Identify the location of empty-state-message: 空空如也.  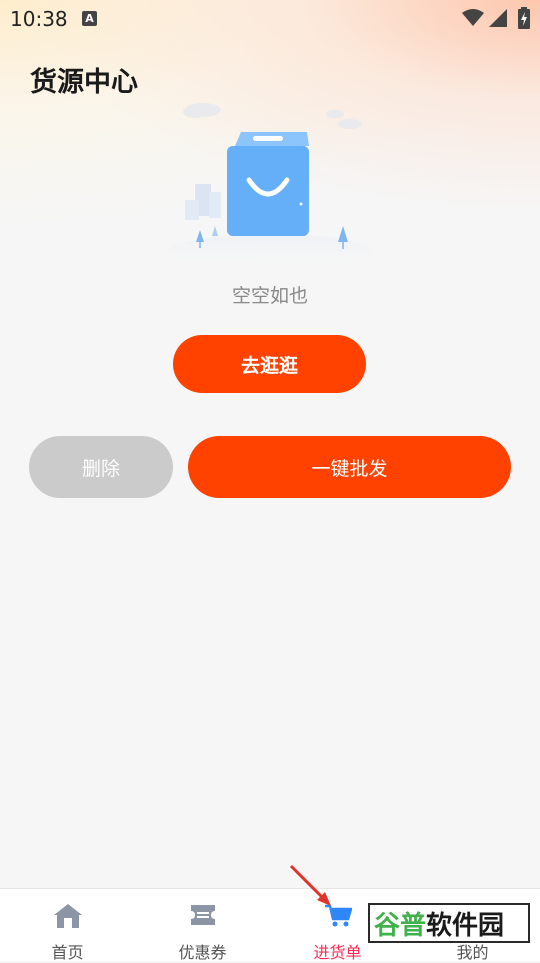
(269, 296).